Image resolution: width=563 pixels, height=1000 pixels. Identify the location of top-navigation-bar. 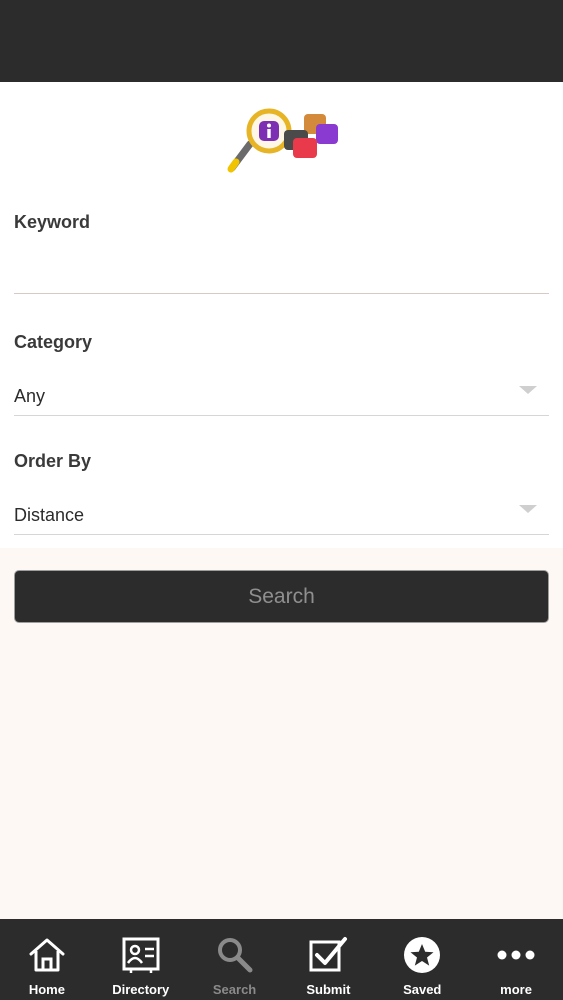
(281, 41).